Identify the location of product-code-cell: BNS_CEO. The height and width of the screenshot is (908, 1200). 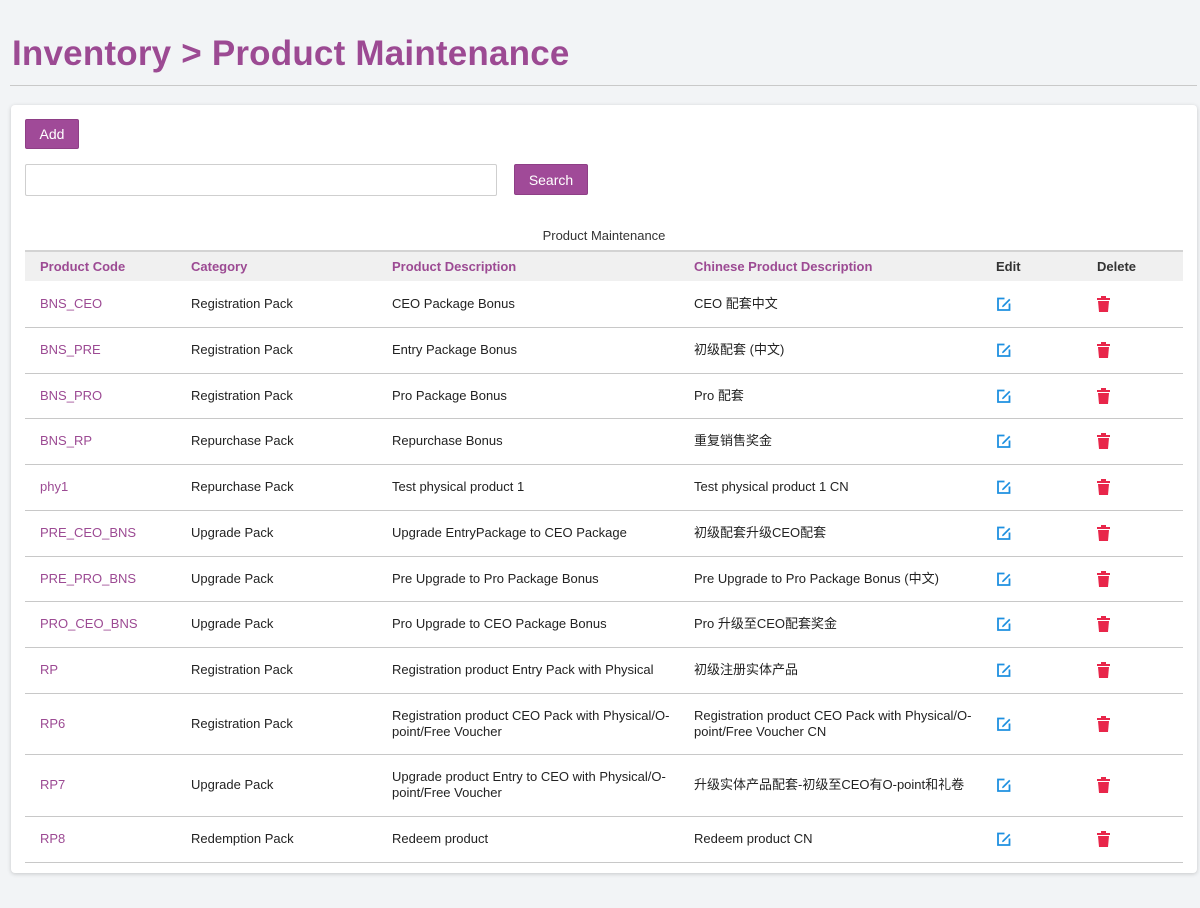
(100, 304).